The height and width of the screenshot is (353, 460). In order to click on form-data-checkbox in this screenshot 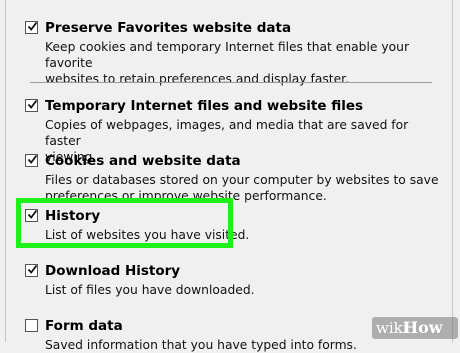, I will do `click(31, 325)`.